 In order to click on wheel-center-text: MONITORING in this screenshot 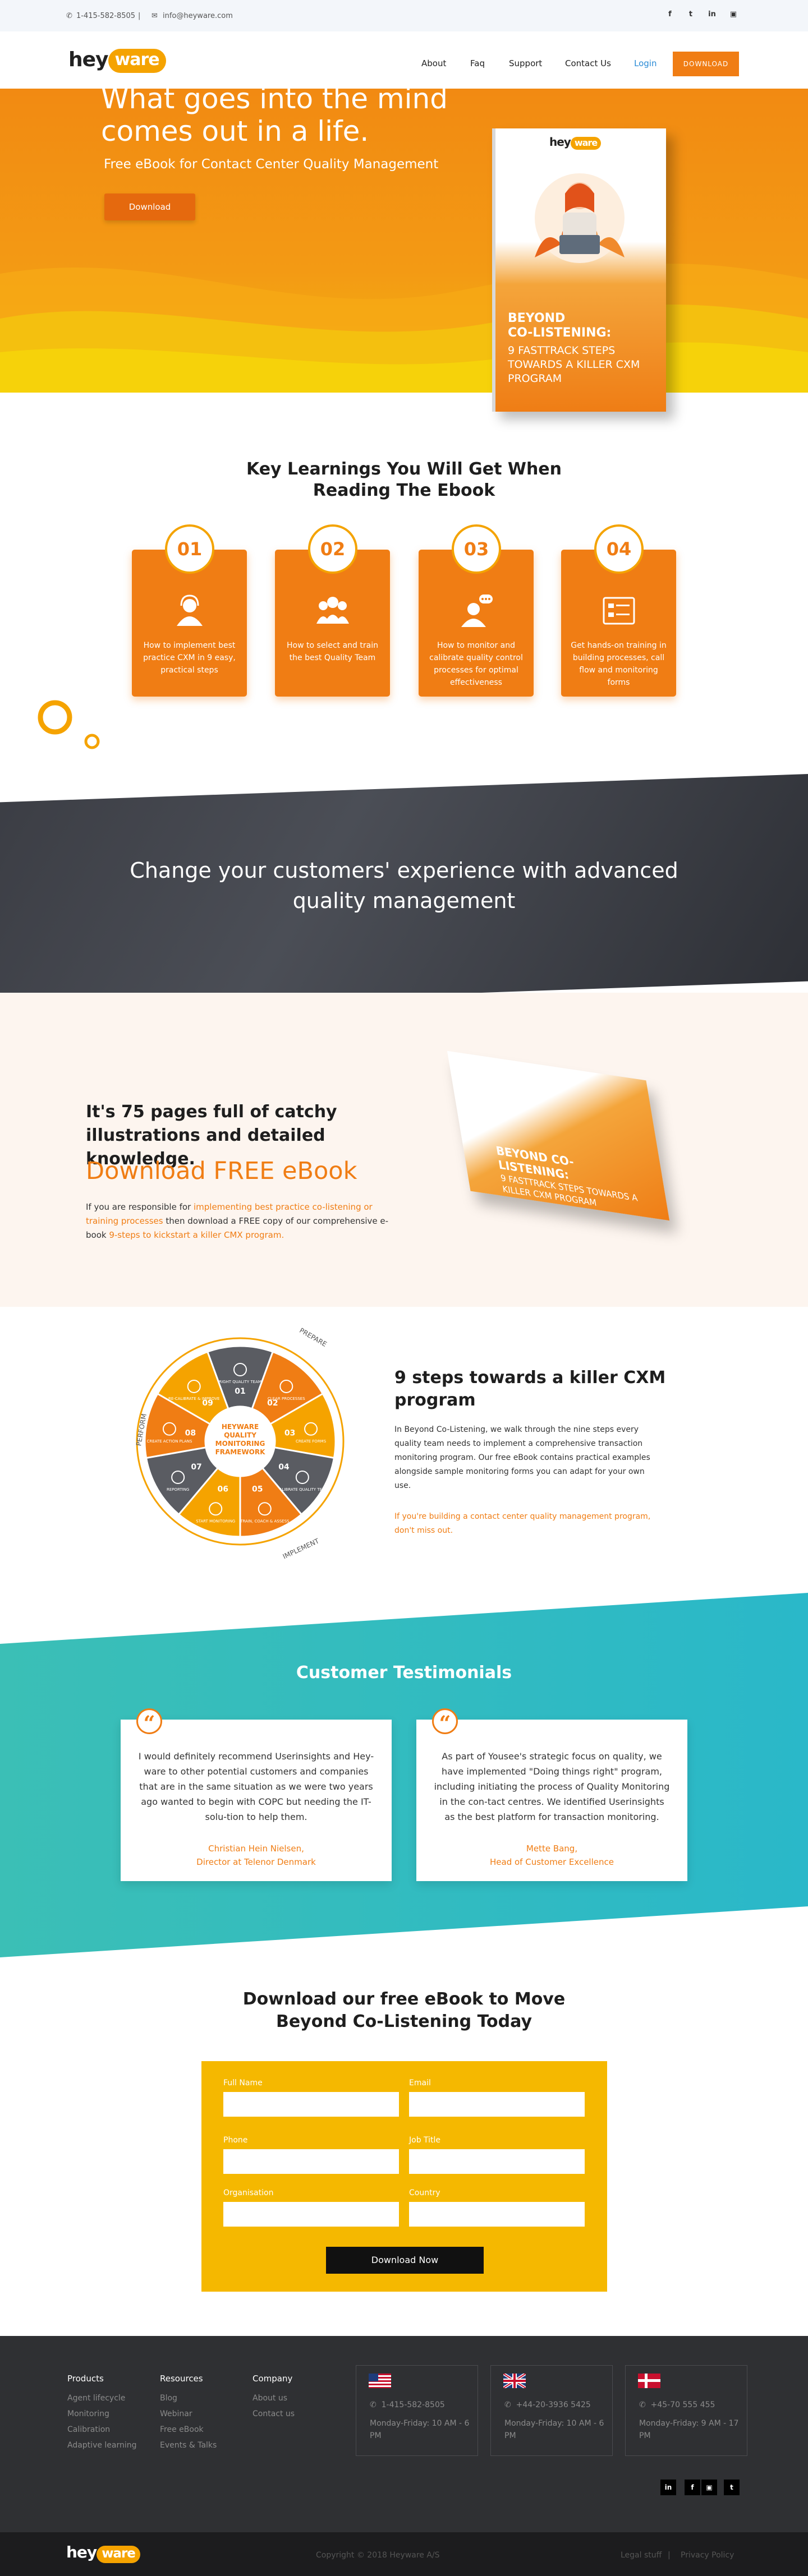, I will do `click(240, 1444)`.